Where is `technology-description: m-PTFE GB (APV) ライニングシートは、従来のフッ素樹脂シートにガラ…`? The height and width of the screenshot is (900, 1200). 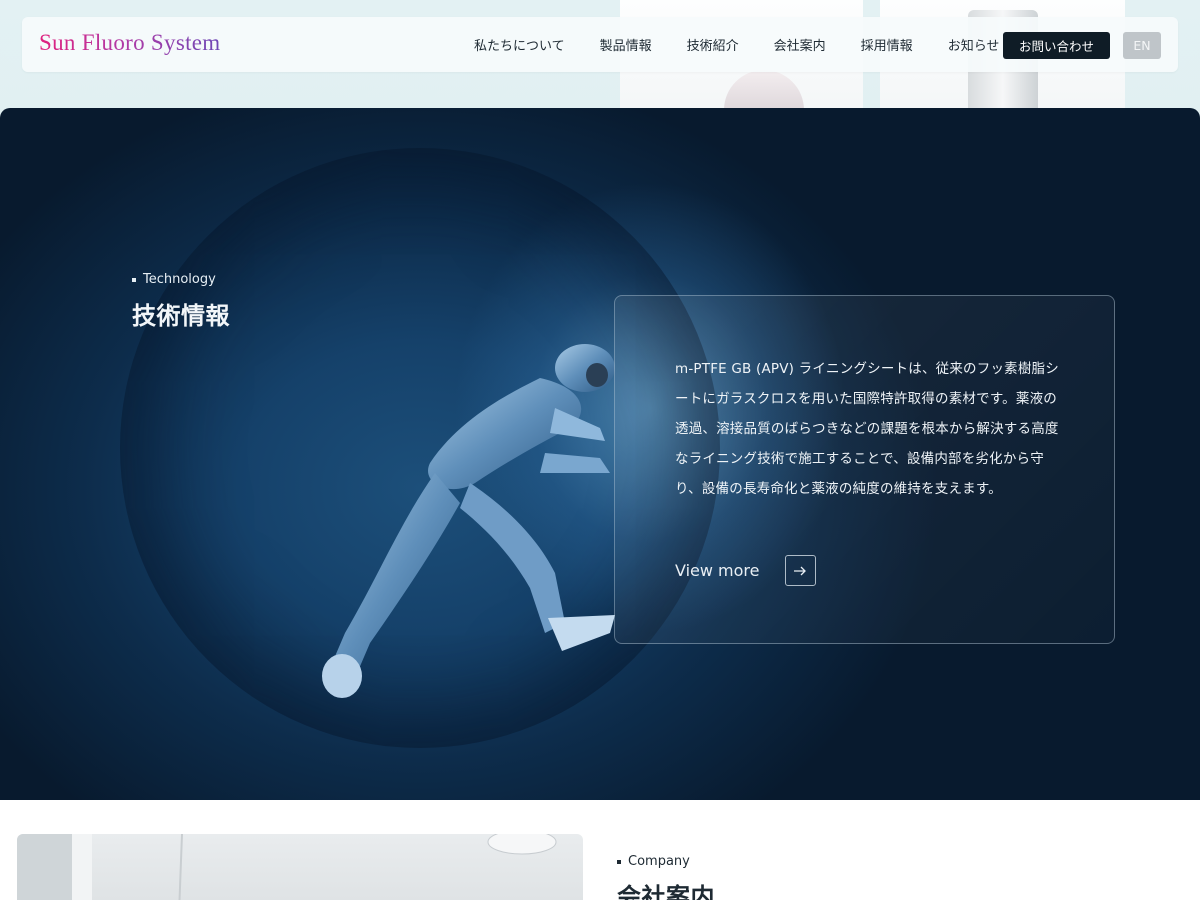 technology-description: m-PTFE GB (APV) ライニングシートは、従来のフッ素樹脂シートにガラ… is located at coordinates (867, 429).